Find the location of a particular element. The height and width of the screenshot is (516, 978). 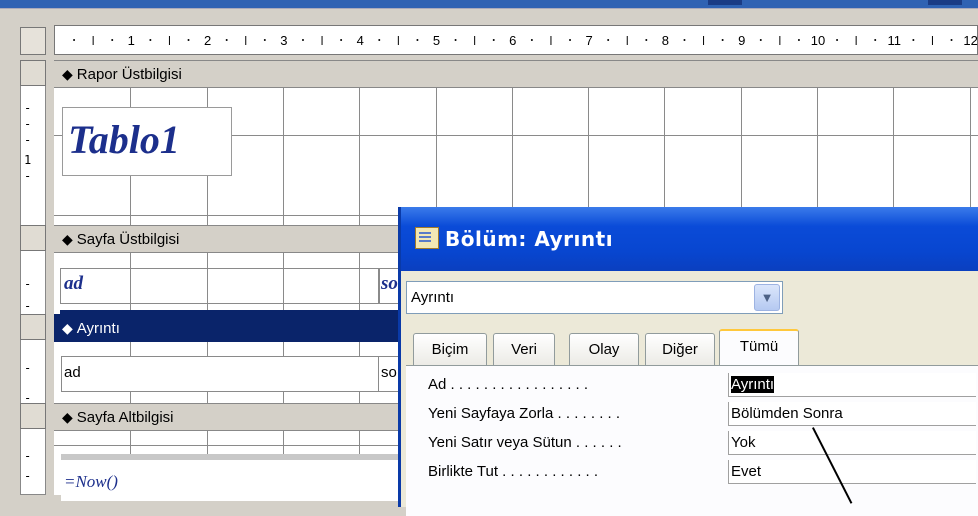

property-name: Yeni Sayfaya Zorla . . . . . . . . is located at coordinates (524, 413).